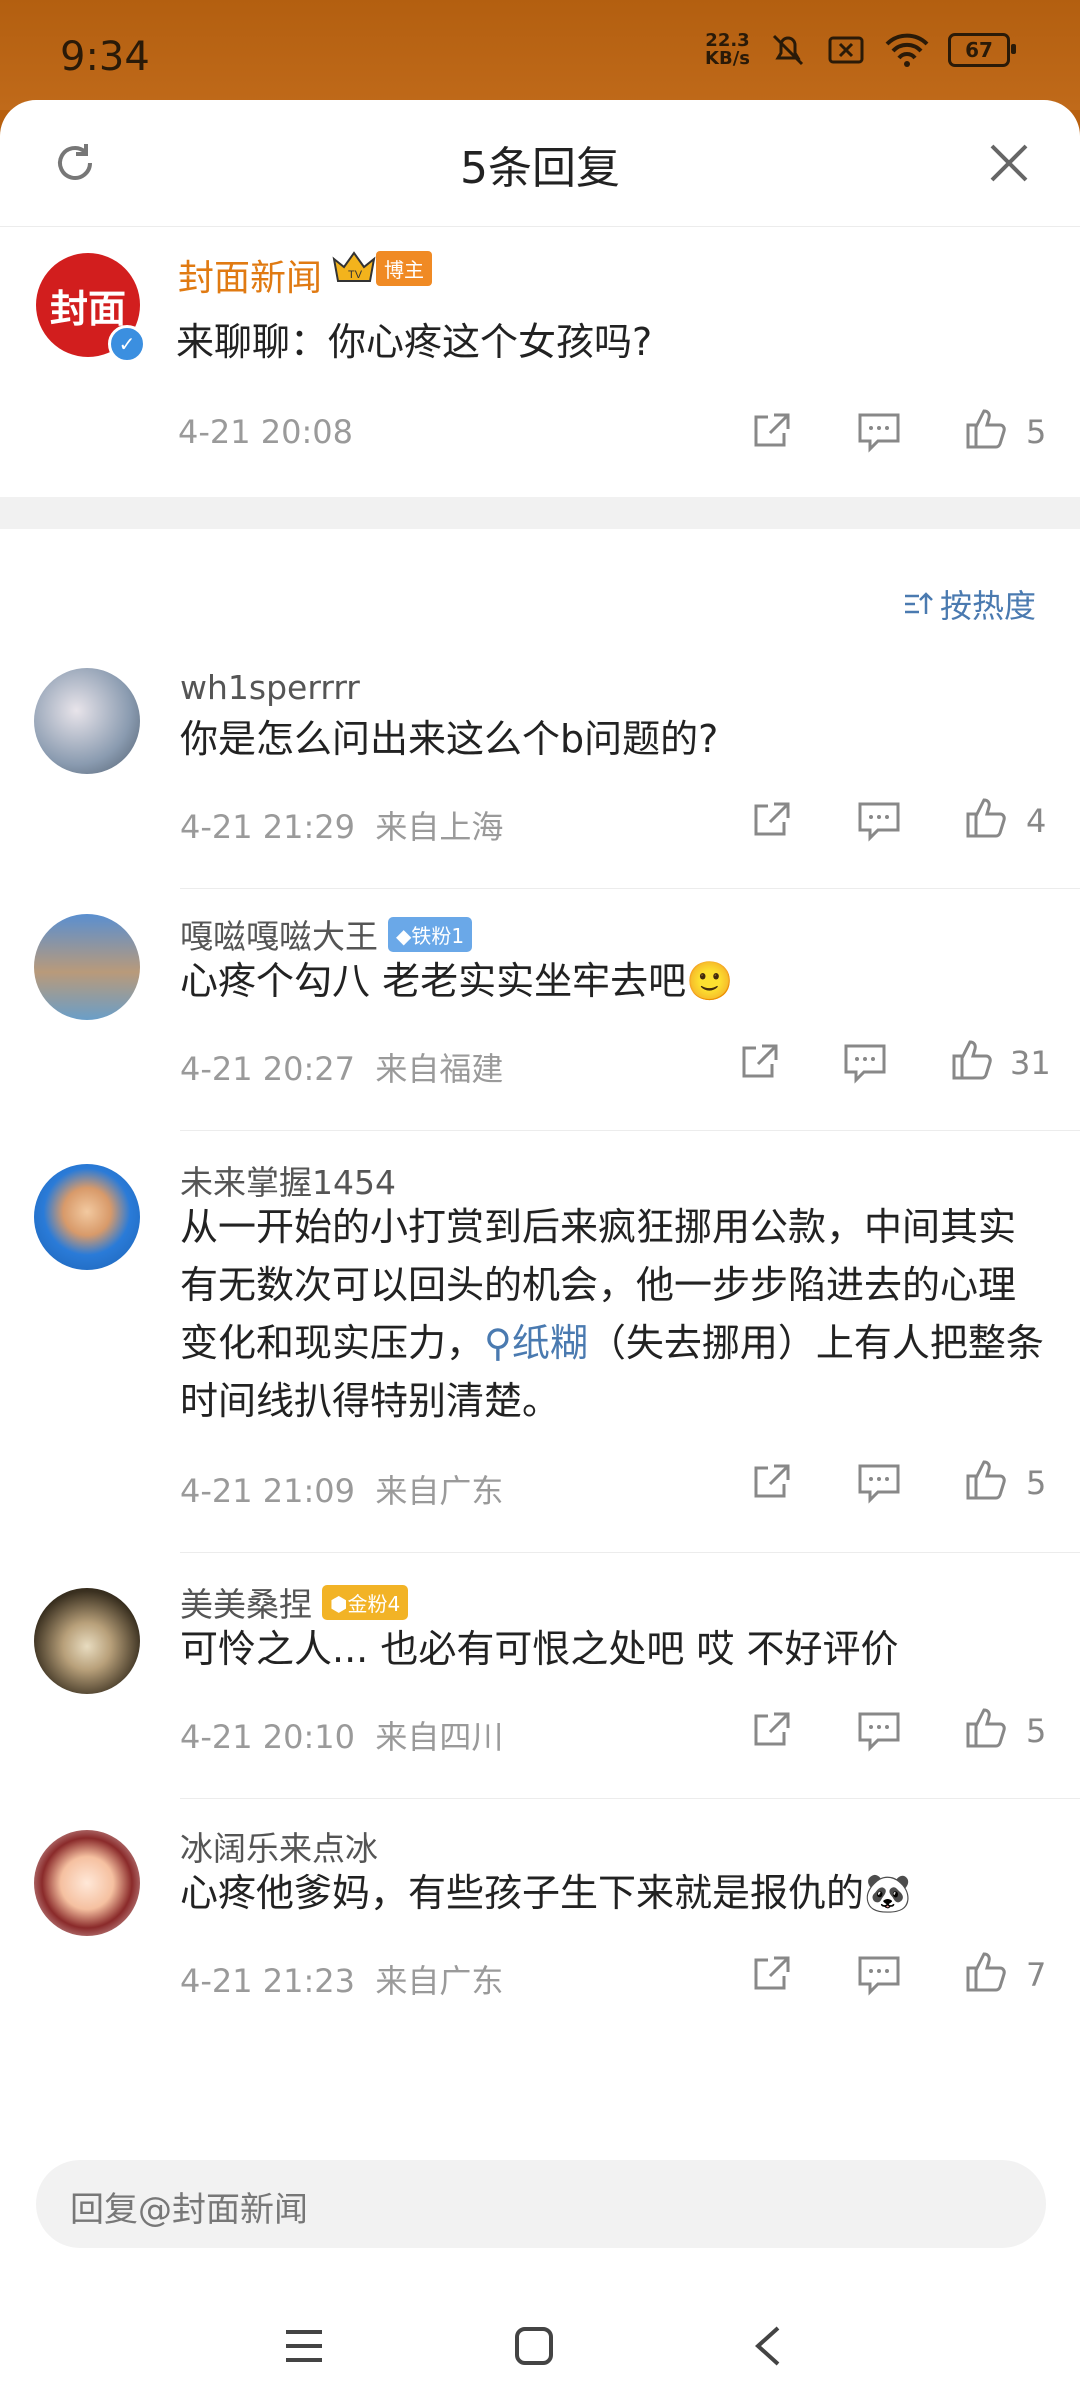  What do you see at coordinates (788, 50) in the screenshot?
I see `mute-icon` at bounding box center [788, 50].